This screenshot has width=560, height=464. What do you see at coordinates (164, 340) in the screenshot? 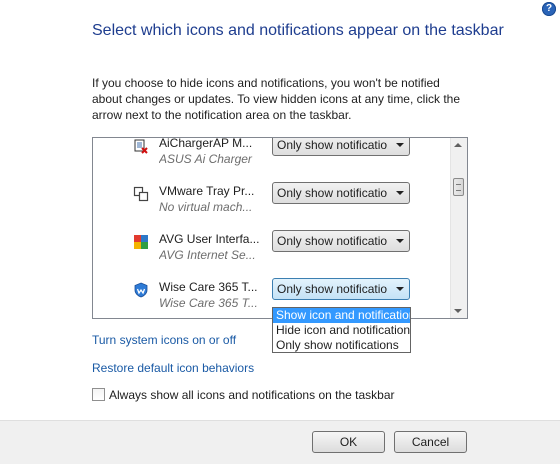
I see `system-icons-link: Turn system icons on or off` at bounding box center [164, 340].